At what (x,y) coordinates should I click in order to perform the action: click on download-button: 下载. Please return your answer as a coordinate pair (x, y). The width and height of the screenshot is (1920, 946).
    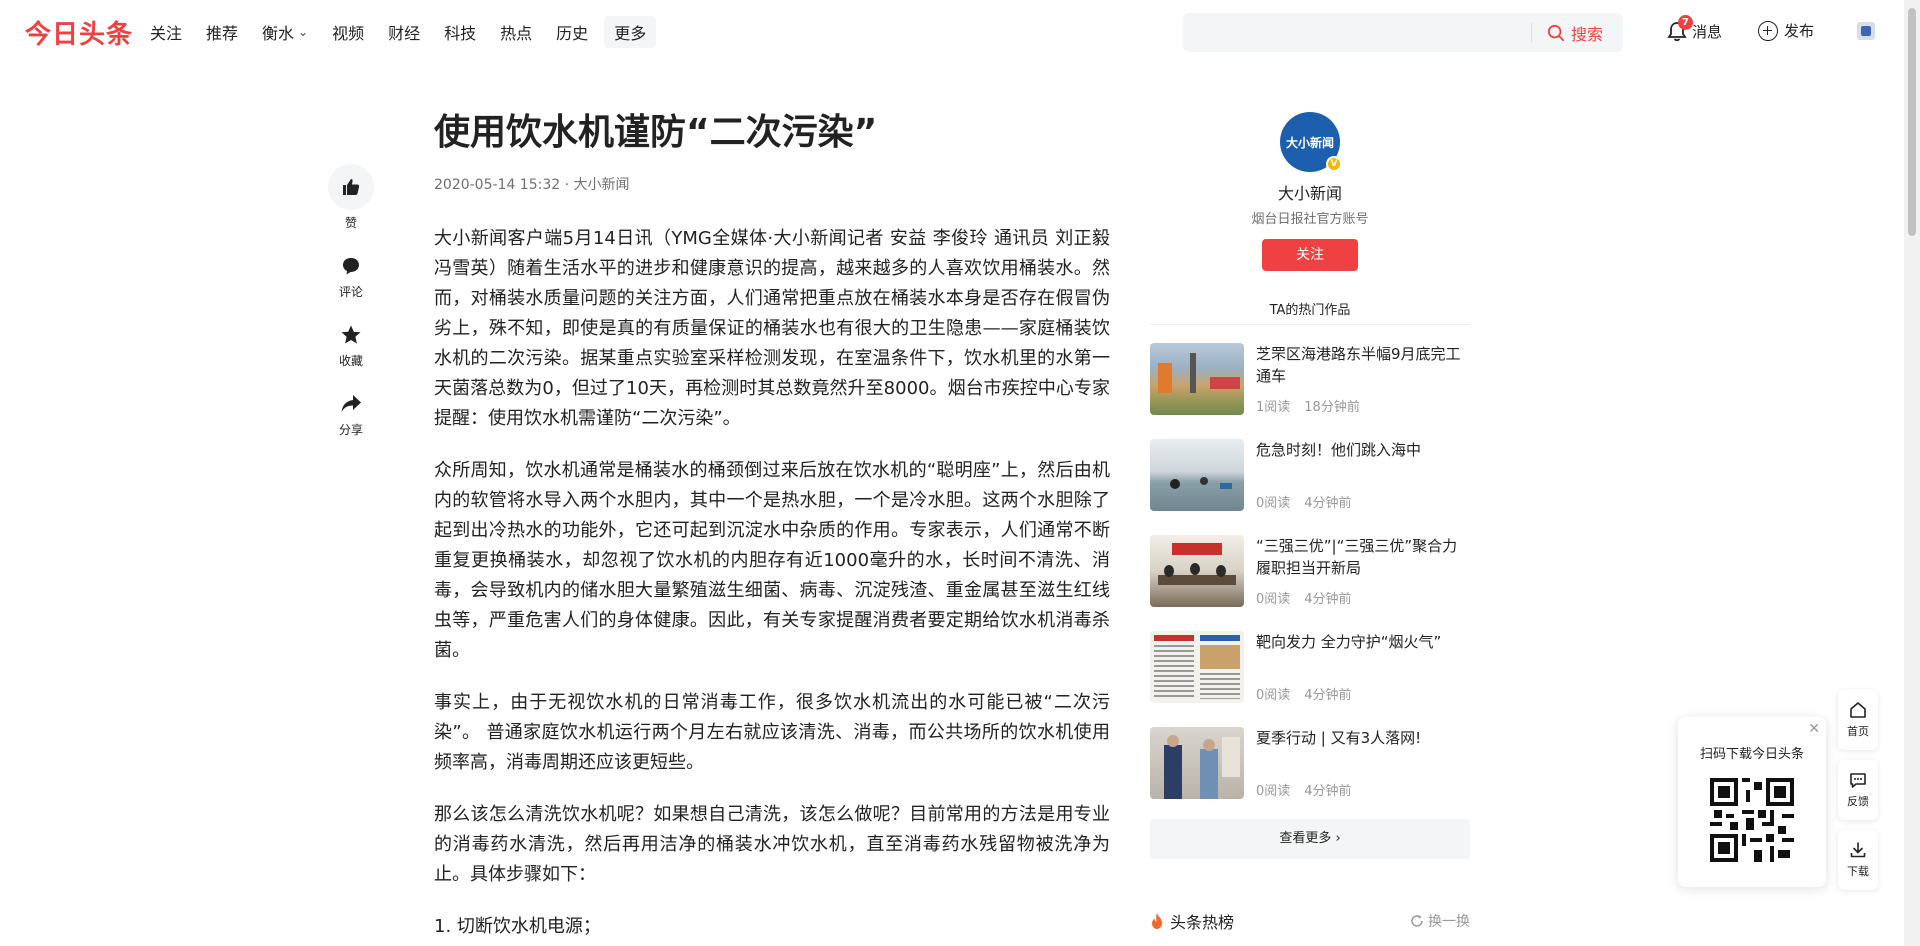
    Looking at the image, I should click on (1858, 860).